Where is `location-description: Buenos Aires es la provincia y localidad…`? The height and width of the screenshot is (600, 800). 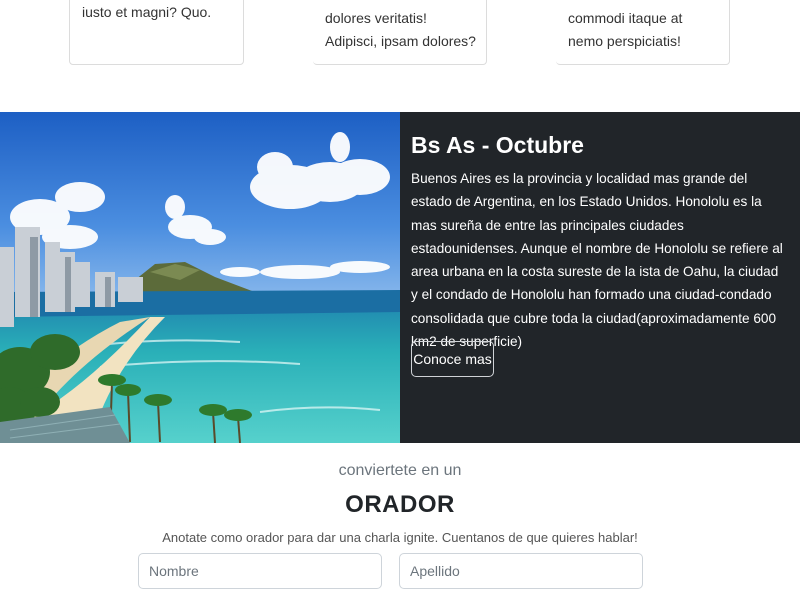
location-description: Buenos Aires es la provincia y localidad… is located at coordinates (597, 260).